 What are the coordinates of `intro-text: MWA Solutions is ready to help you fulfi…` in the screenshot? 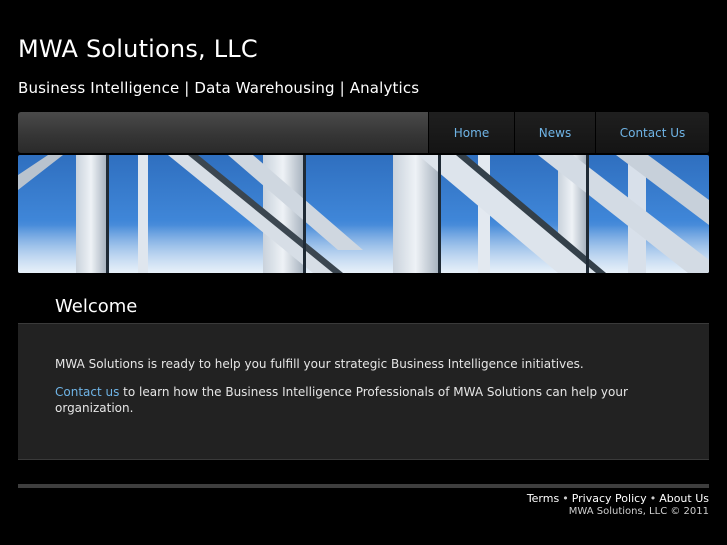 It's located at (319, 364).